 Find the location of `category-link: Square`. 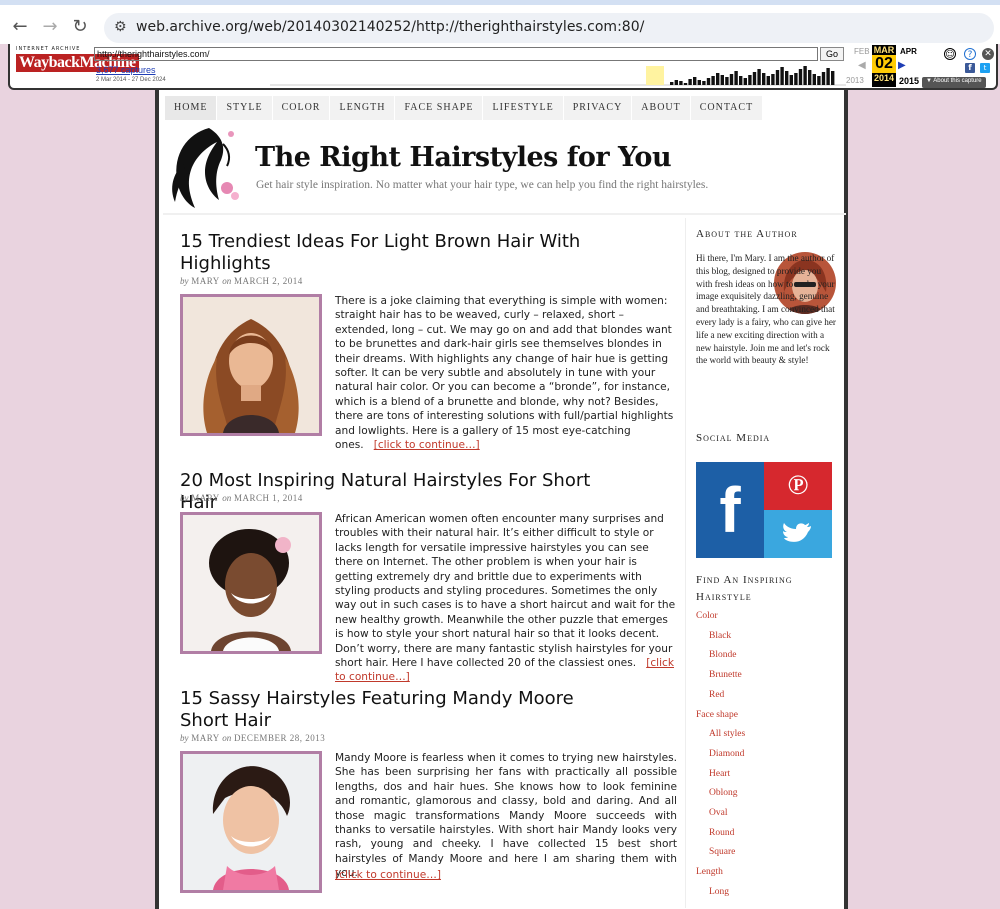

category-link: Square is located at coordinates (722, 852).